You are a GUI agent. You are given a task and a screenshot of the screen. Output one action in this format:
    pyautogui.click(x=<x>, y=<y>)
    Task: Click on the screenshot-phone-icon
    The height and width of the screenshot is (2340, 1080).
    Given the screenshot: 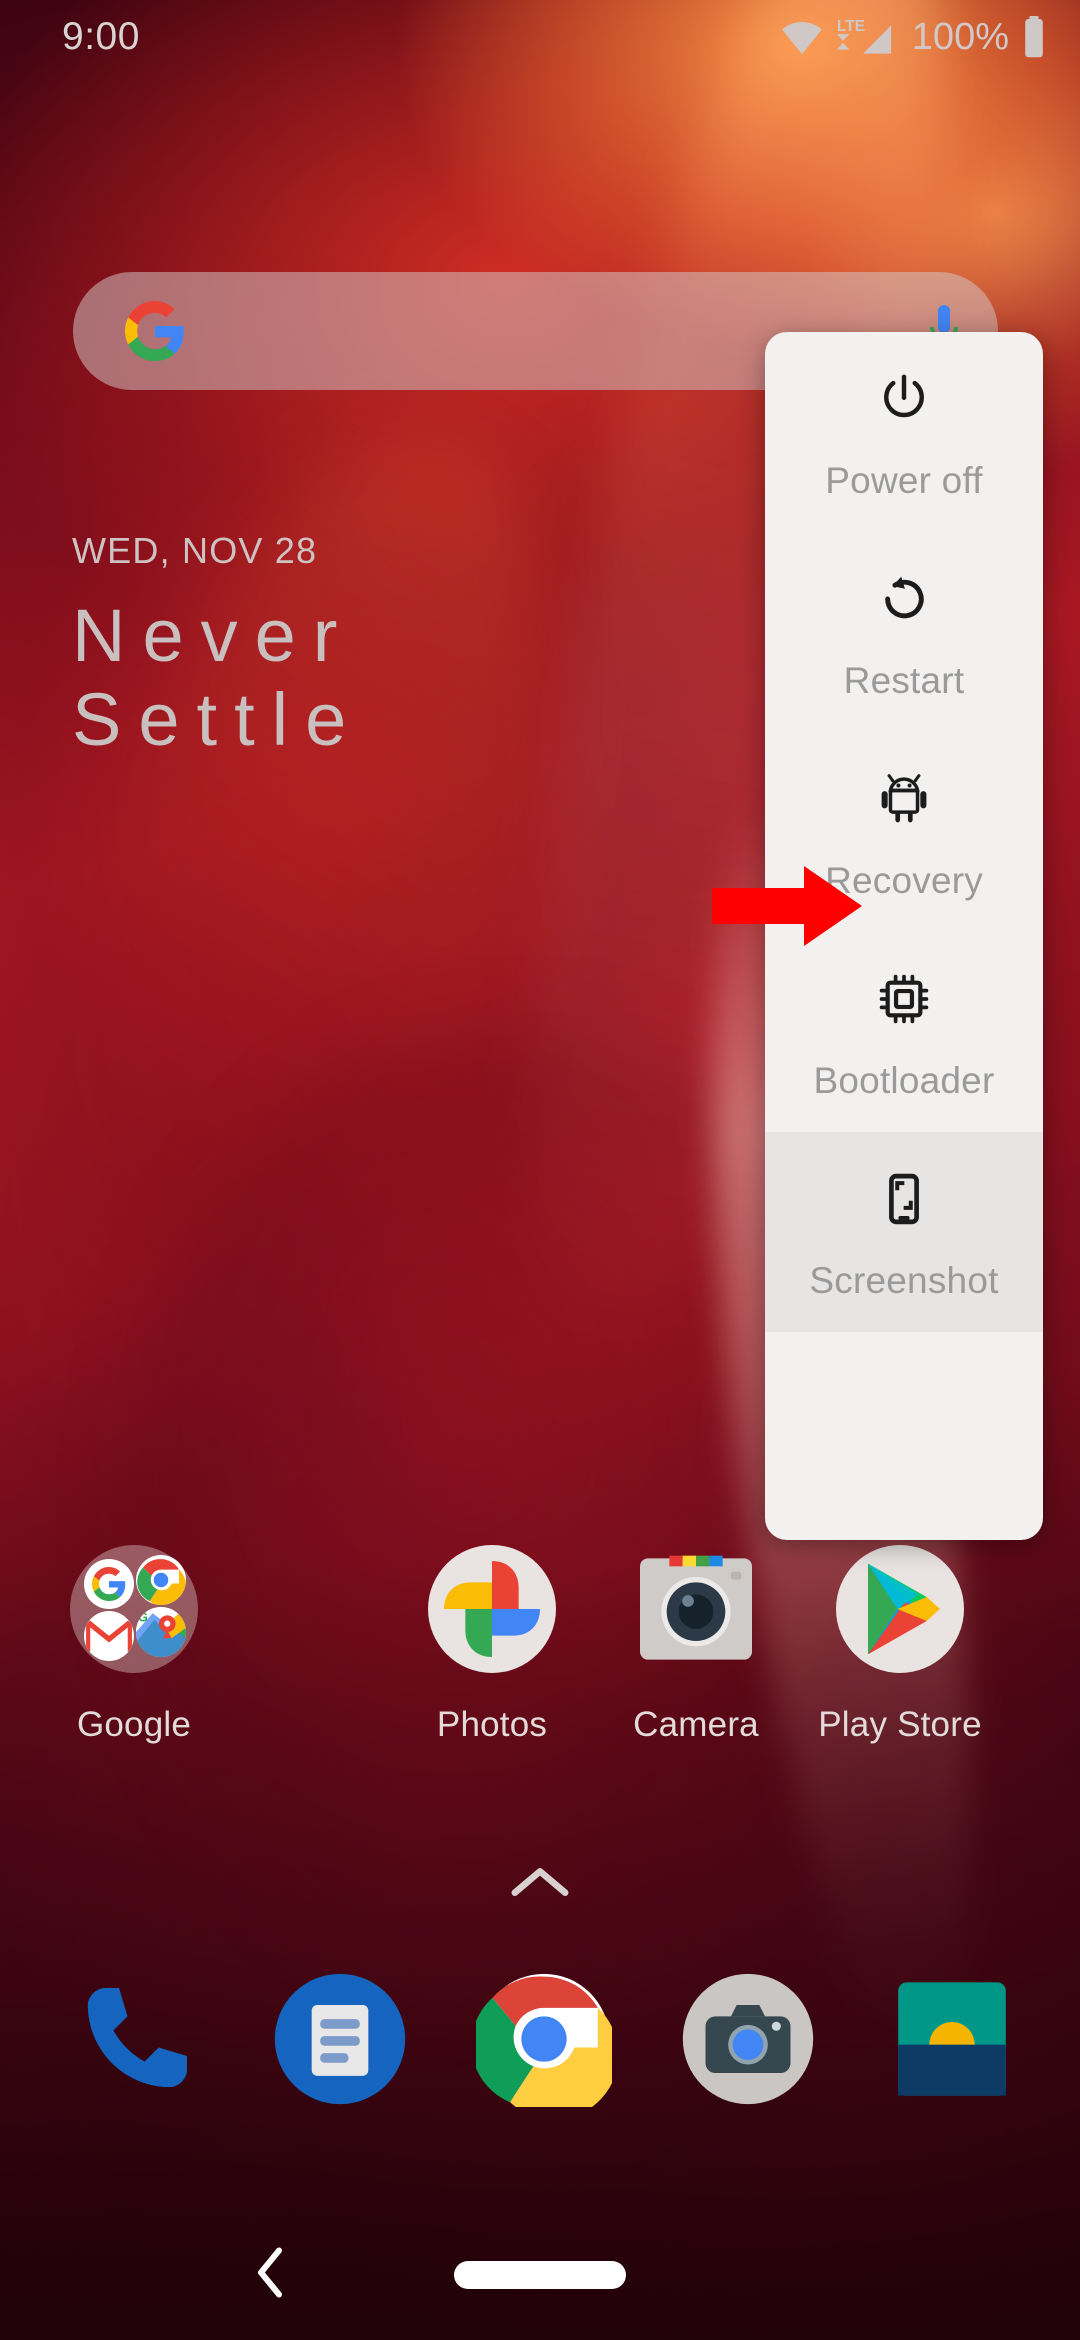 What is the action you would take?
    pyautogui.click(x=904, y=1199)
    